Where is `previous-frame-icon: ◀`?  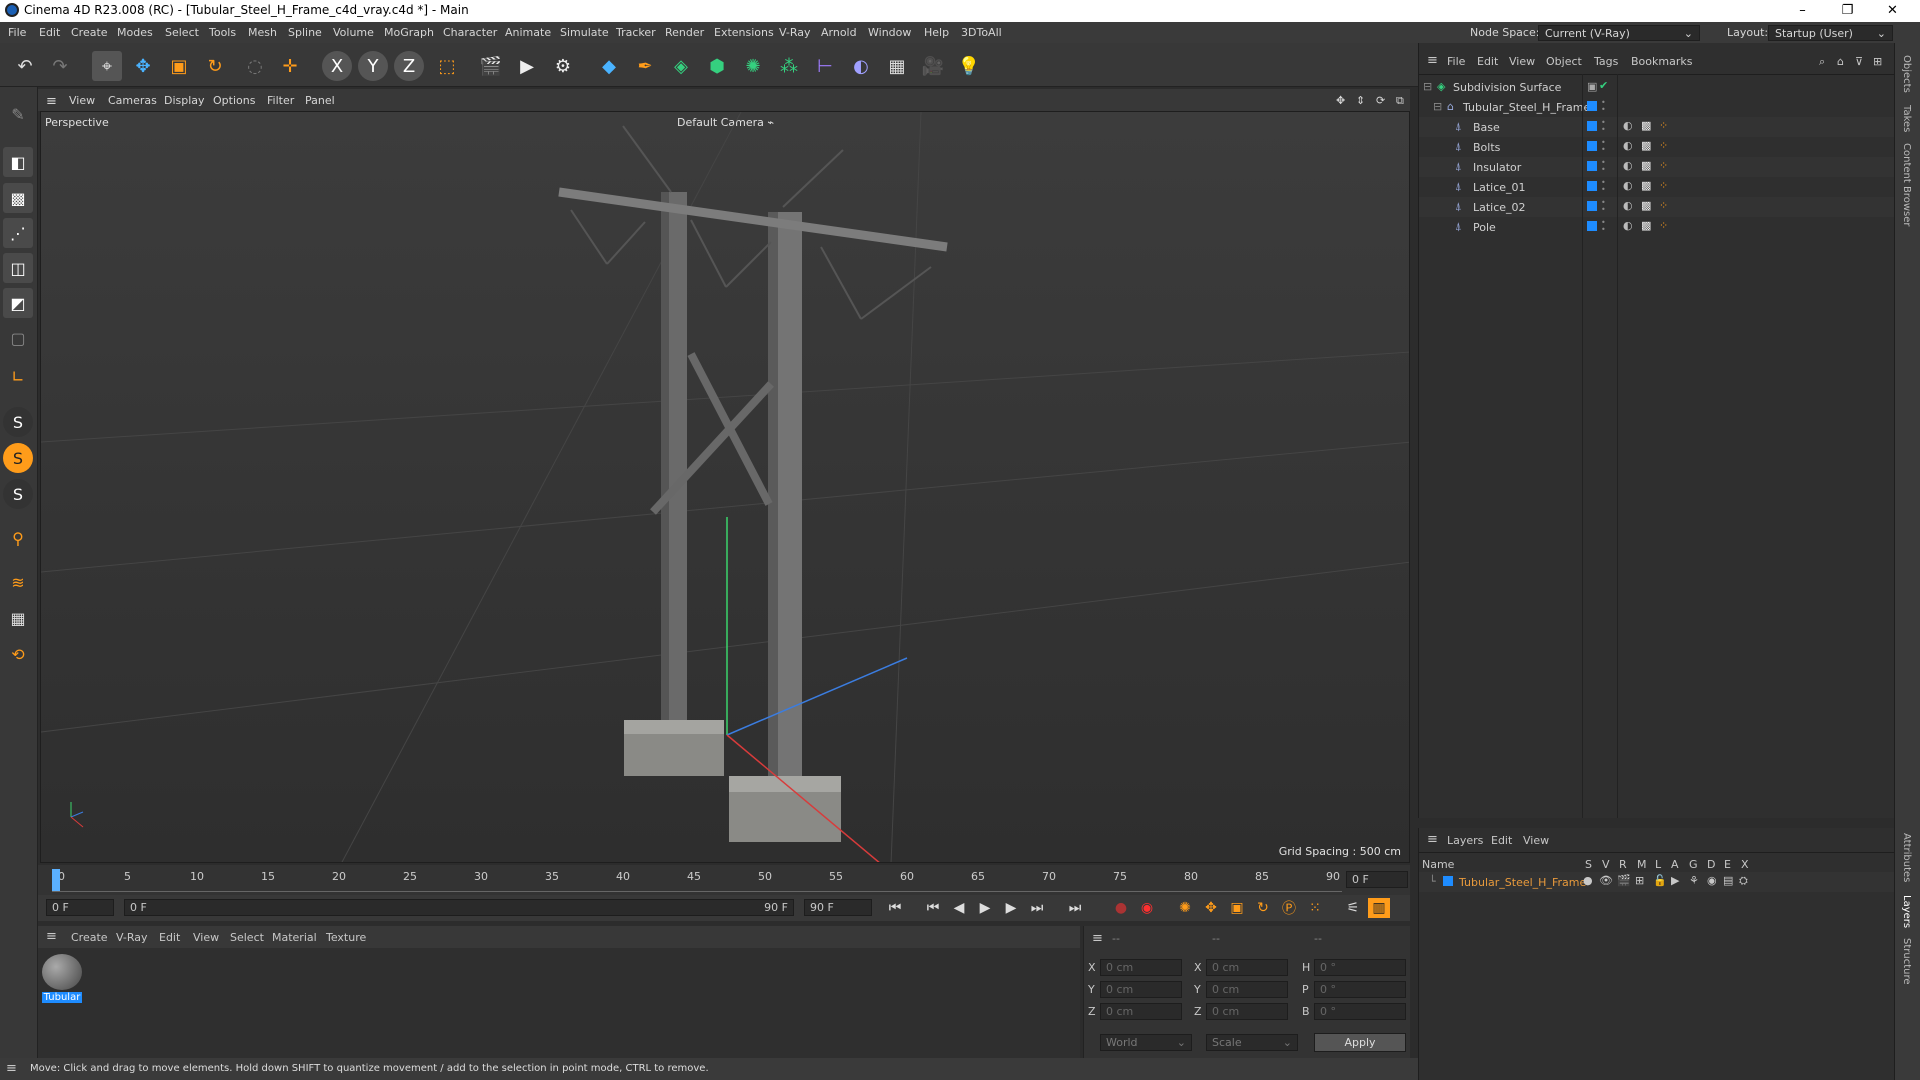
previous-frame-icon: ◀ is located at coordinates (959, 908).